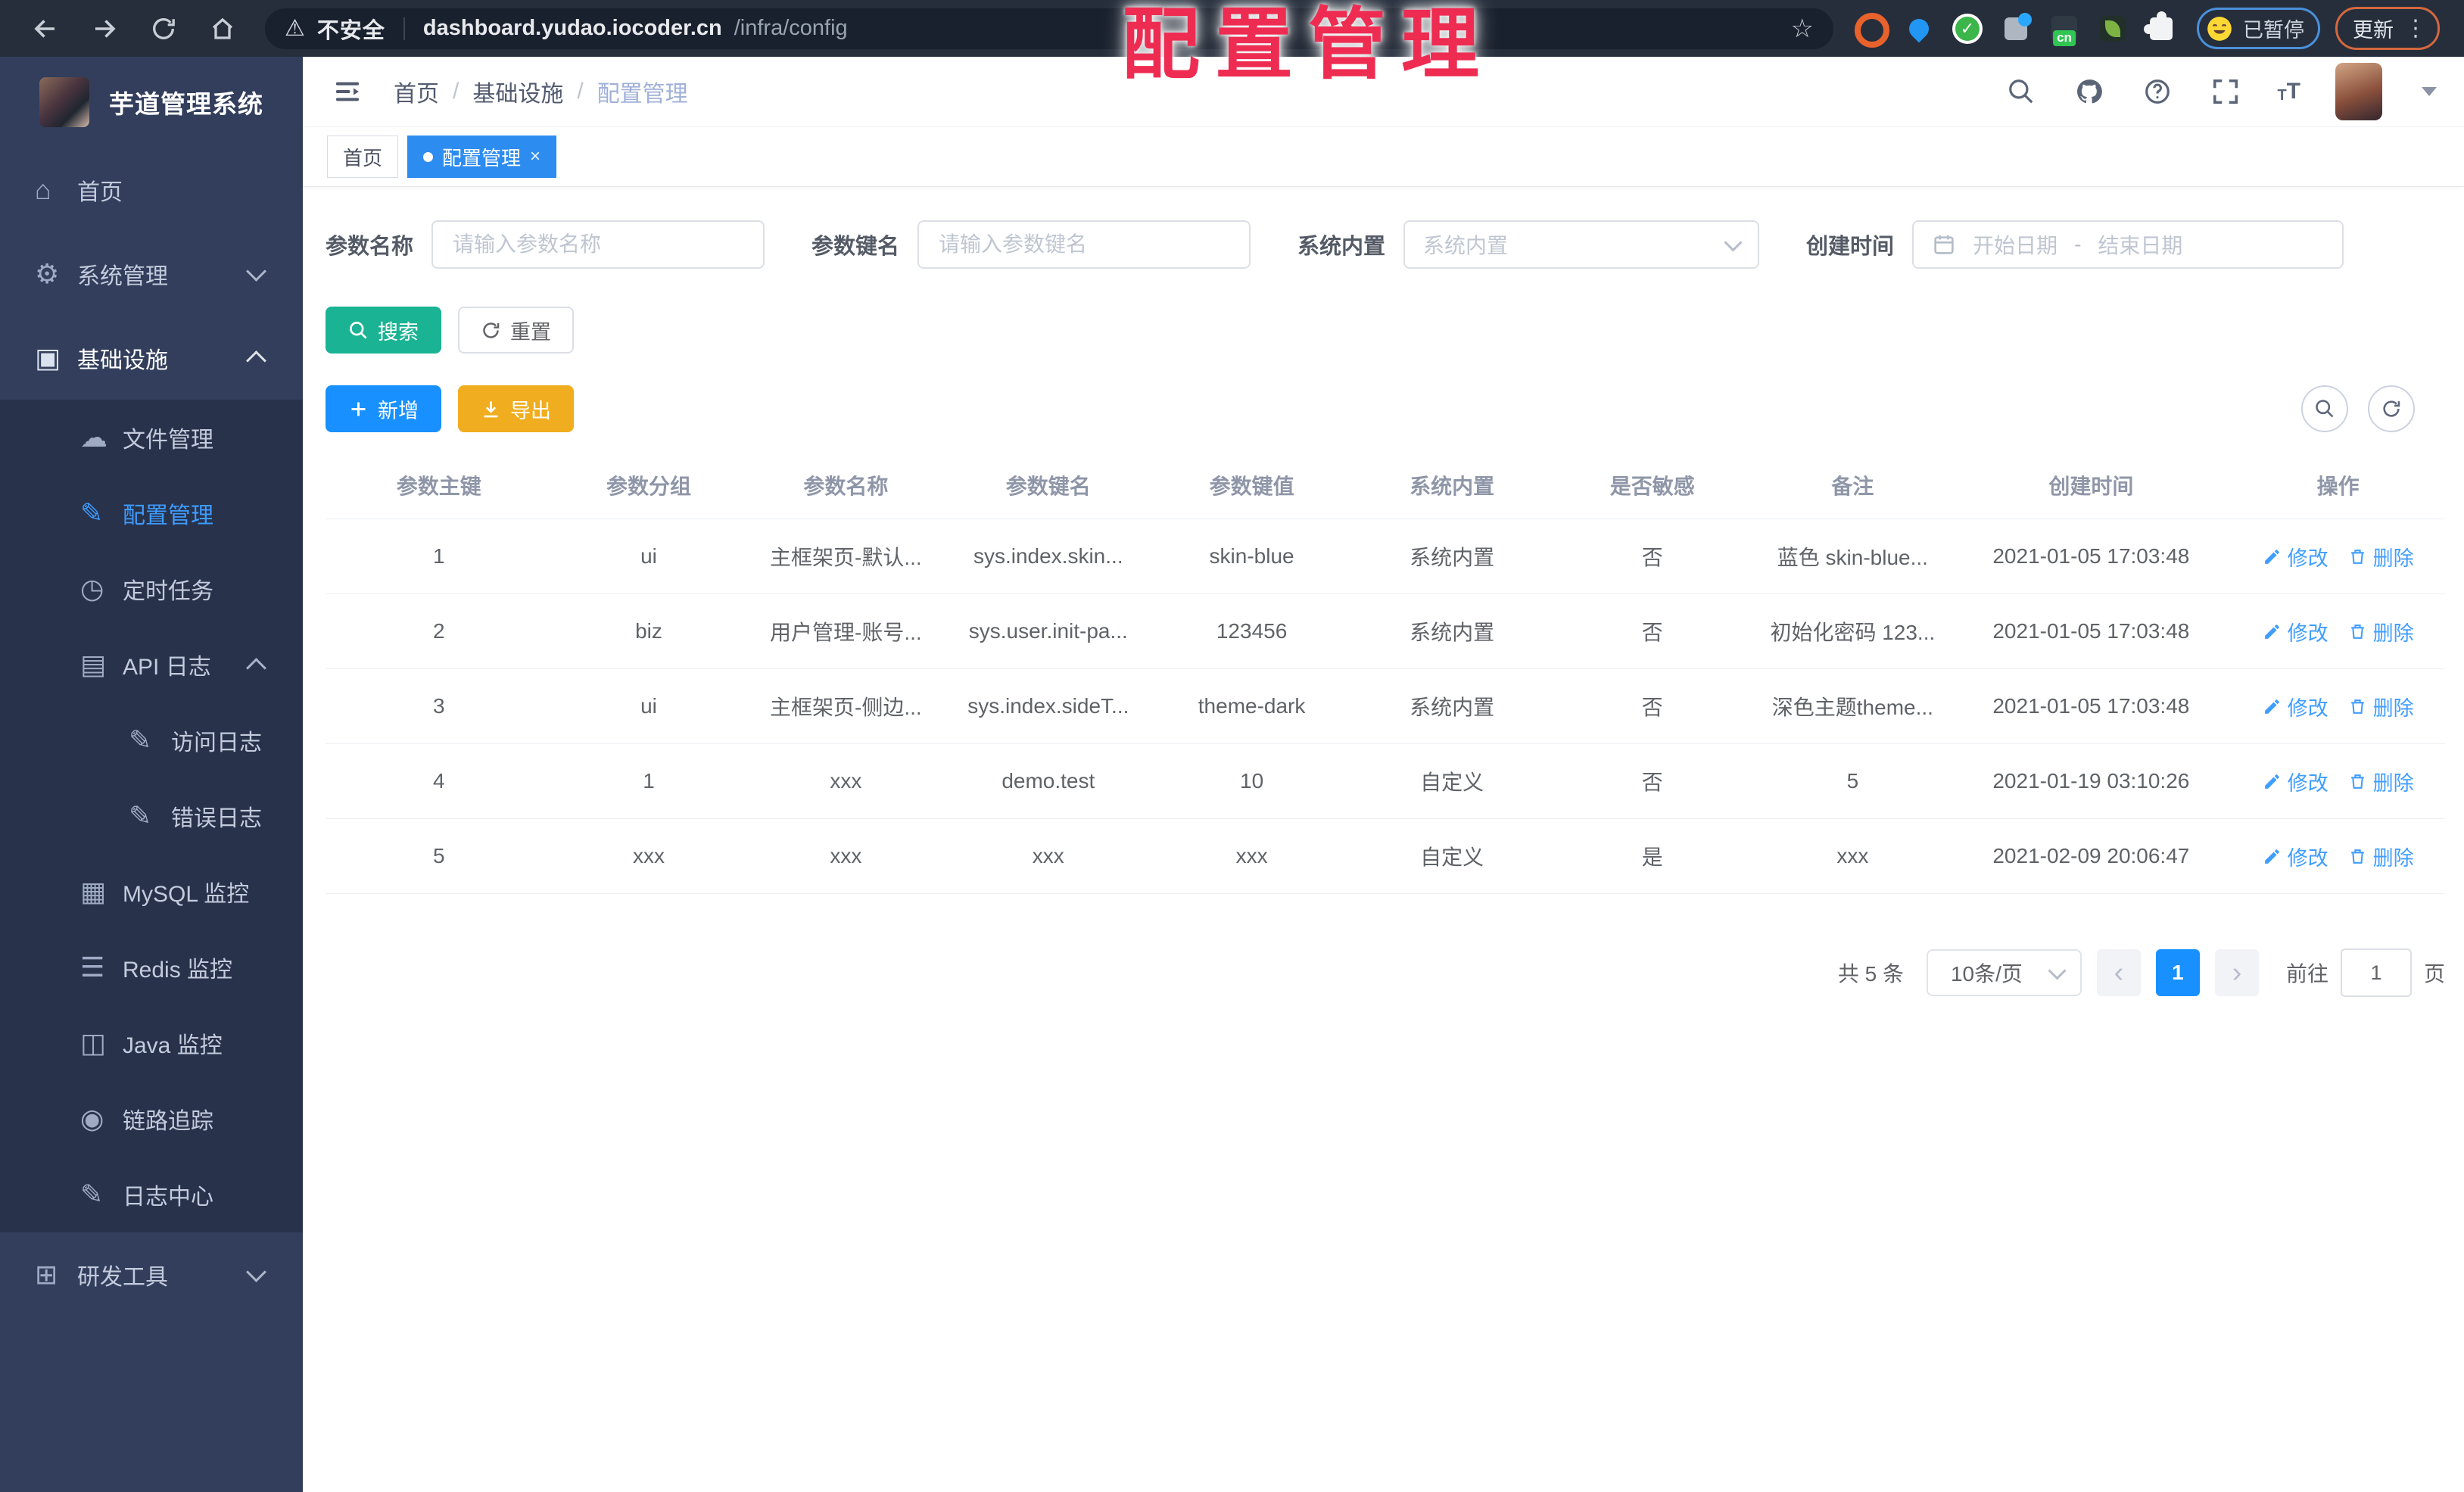 Image resolution: width=2464 pixels, height=1492 pixels. I want to click on export-button: 导出, so click(516, 408).